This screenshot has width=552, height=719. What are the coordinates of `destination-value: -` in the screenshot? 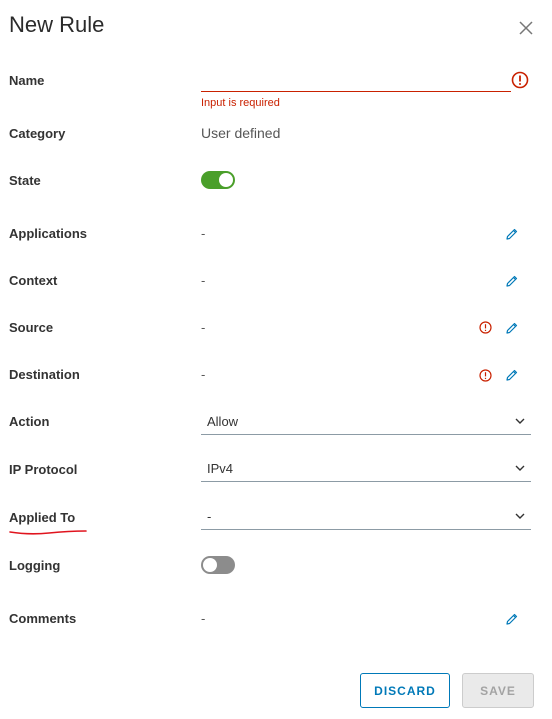 It's located at (203, 374).